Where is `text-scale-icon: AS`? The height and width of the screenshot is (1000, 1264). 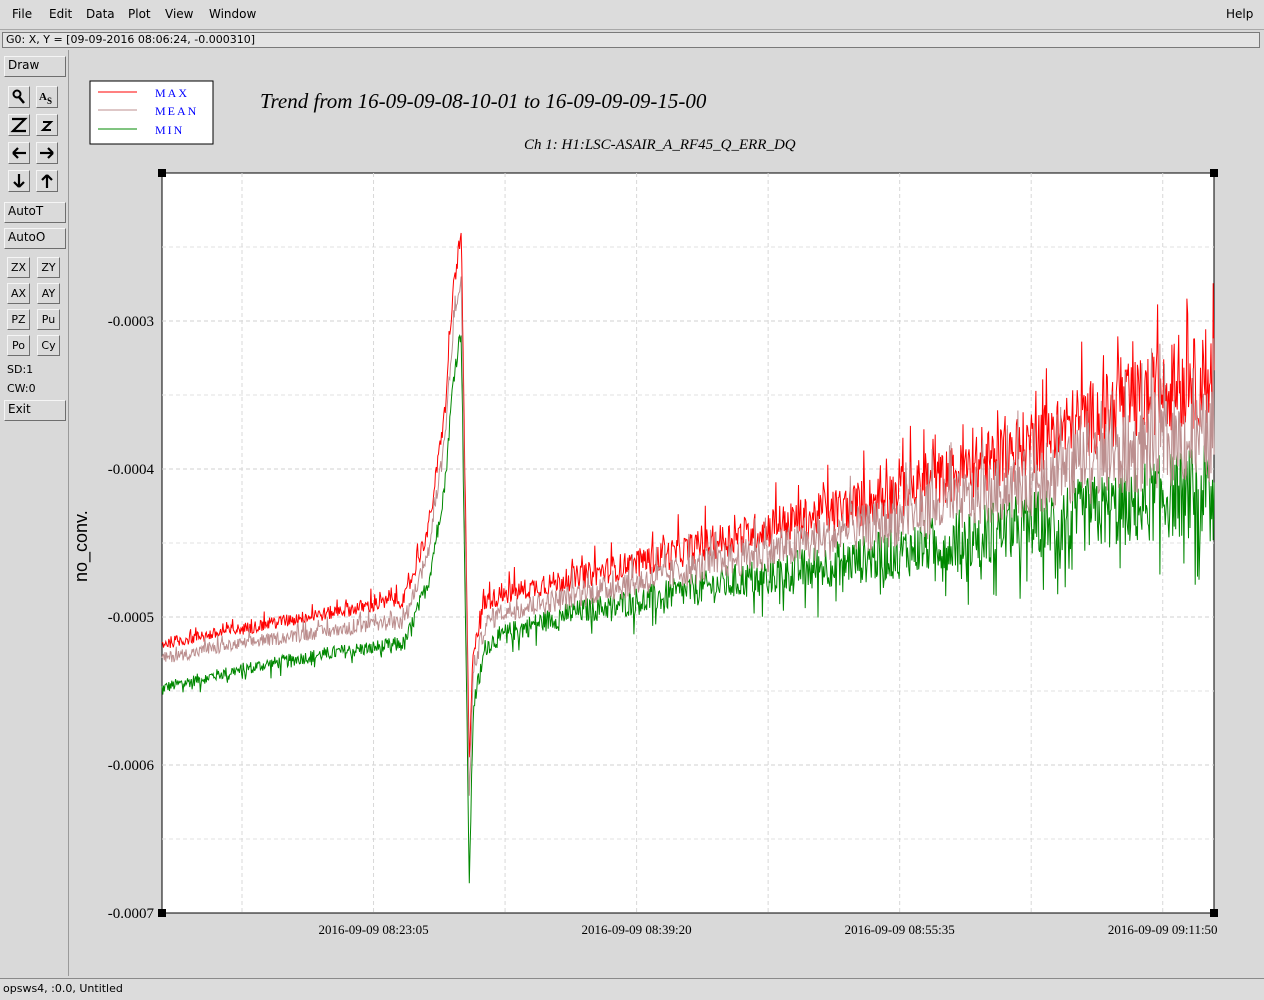 text-scale-icon: AS is located at coordinates (47, 97).